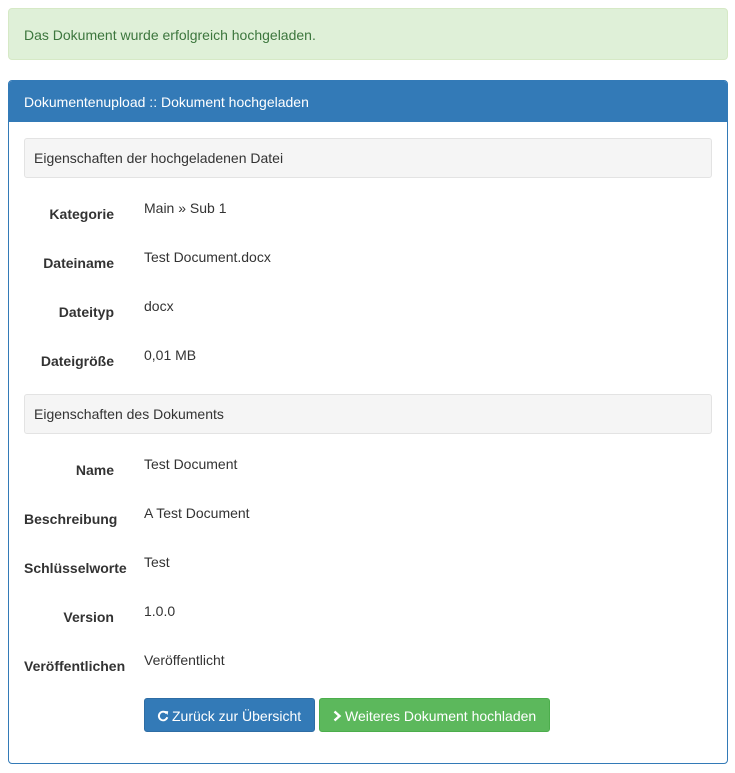 The height and width of the screenshot is (773, 735). What do you see at coordinates (237, 716) in the screenshot?
I see `back-to-overview-label: Zurück zur Übersicht` at bounding box center [237, 716].